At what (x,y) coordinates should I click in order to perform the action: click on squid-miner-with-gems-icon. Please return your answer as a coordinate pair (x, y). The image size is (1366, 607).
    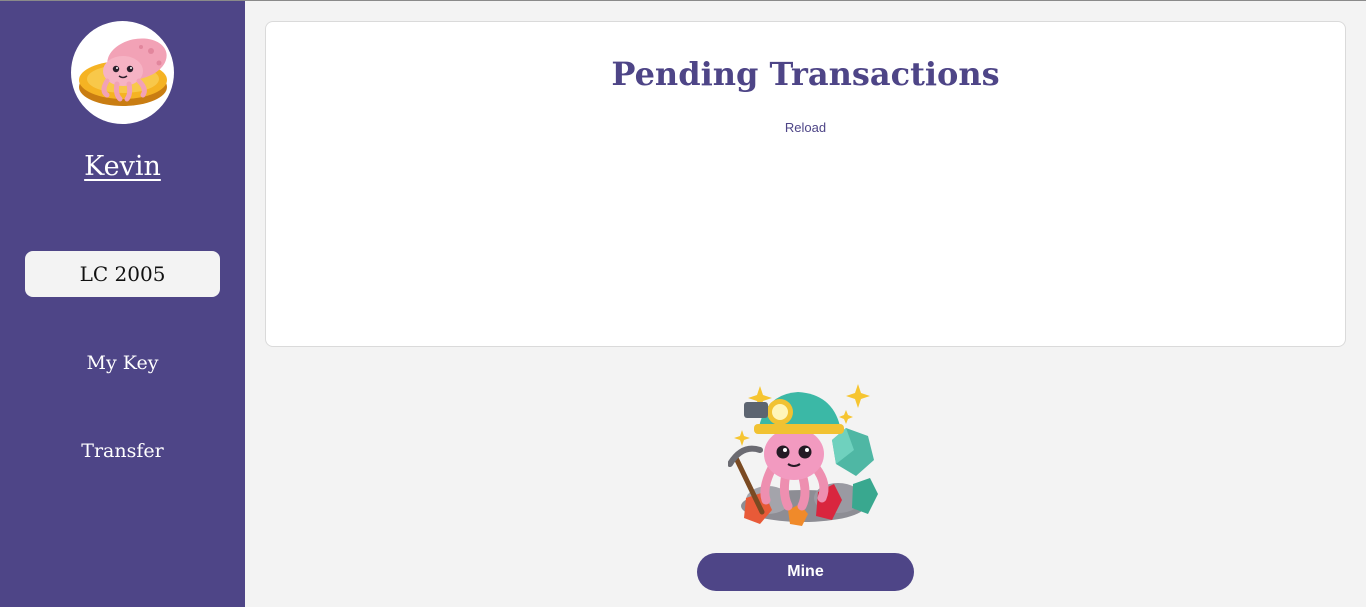
    Looking at the image, I should click on (802, 455).